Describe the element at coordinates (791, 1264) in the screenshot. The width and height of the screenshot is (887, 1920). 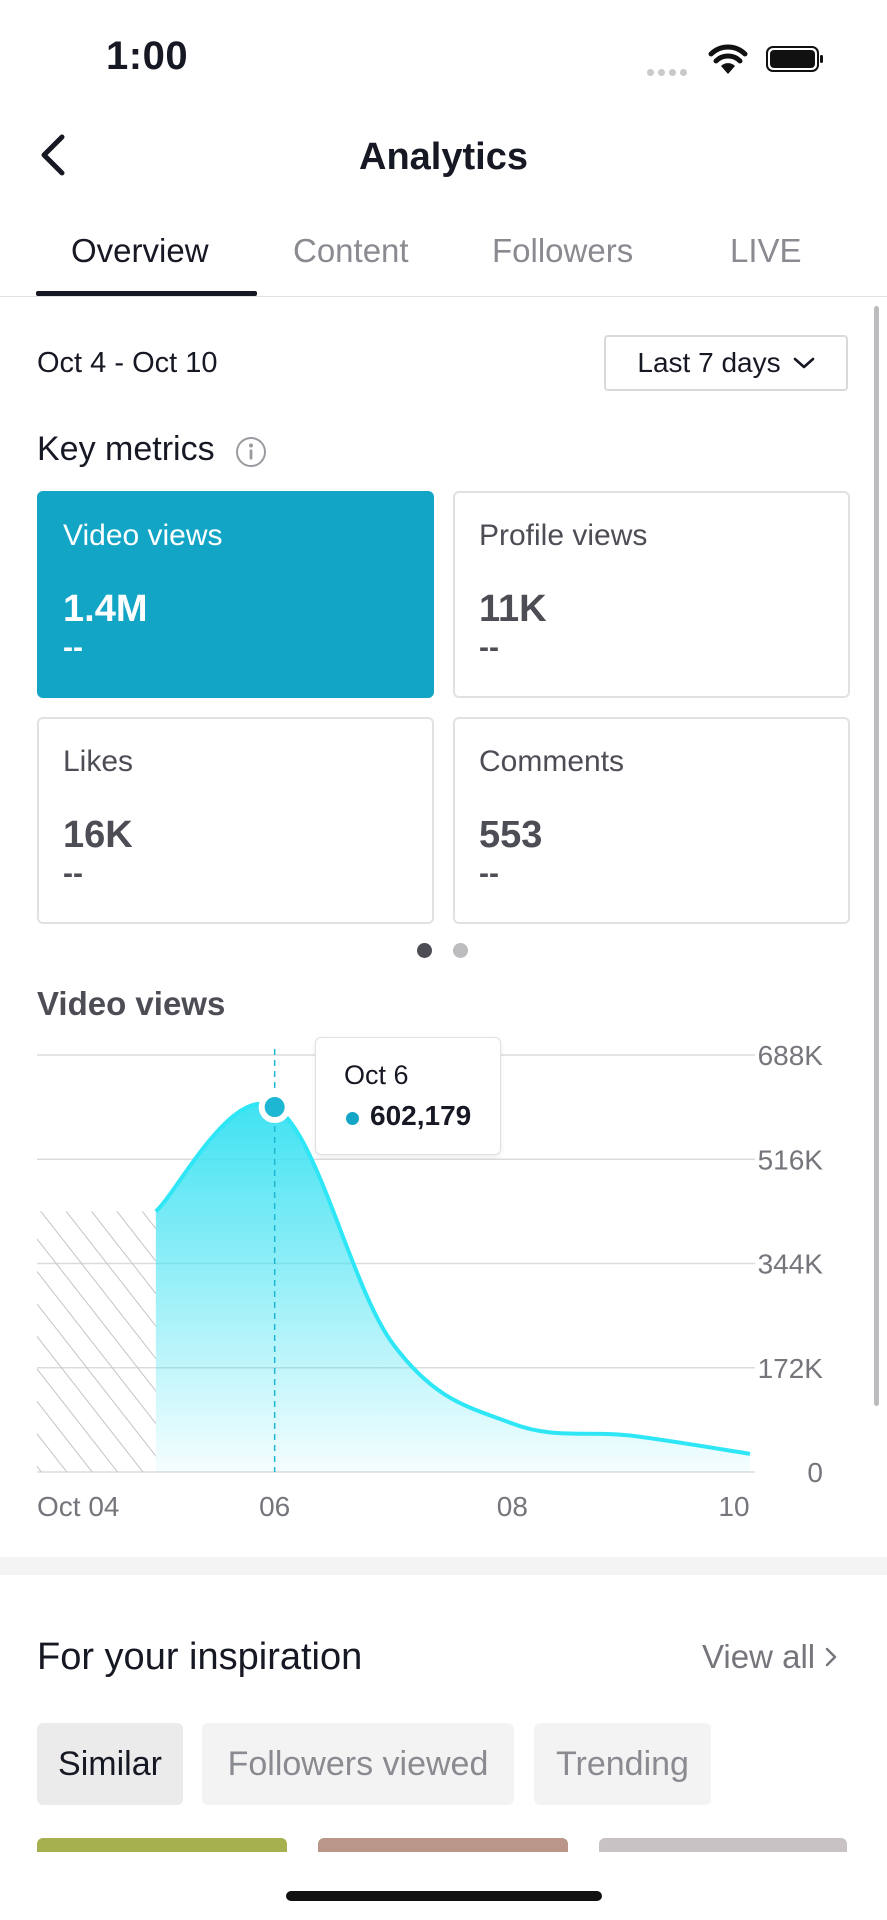
I see `y-tick-label: 344K` at that location.